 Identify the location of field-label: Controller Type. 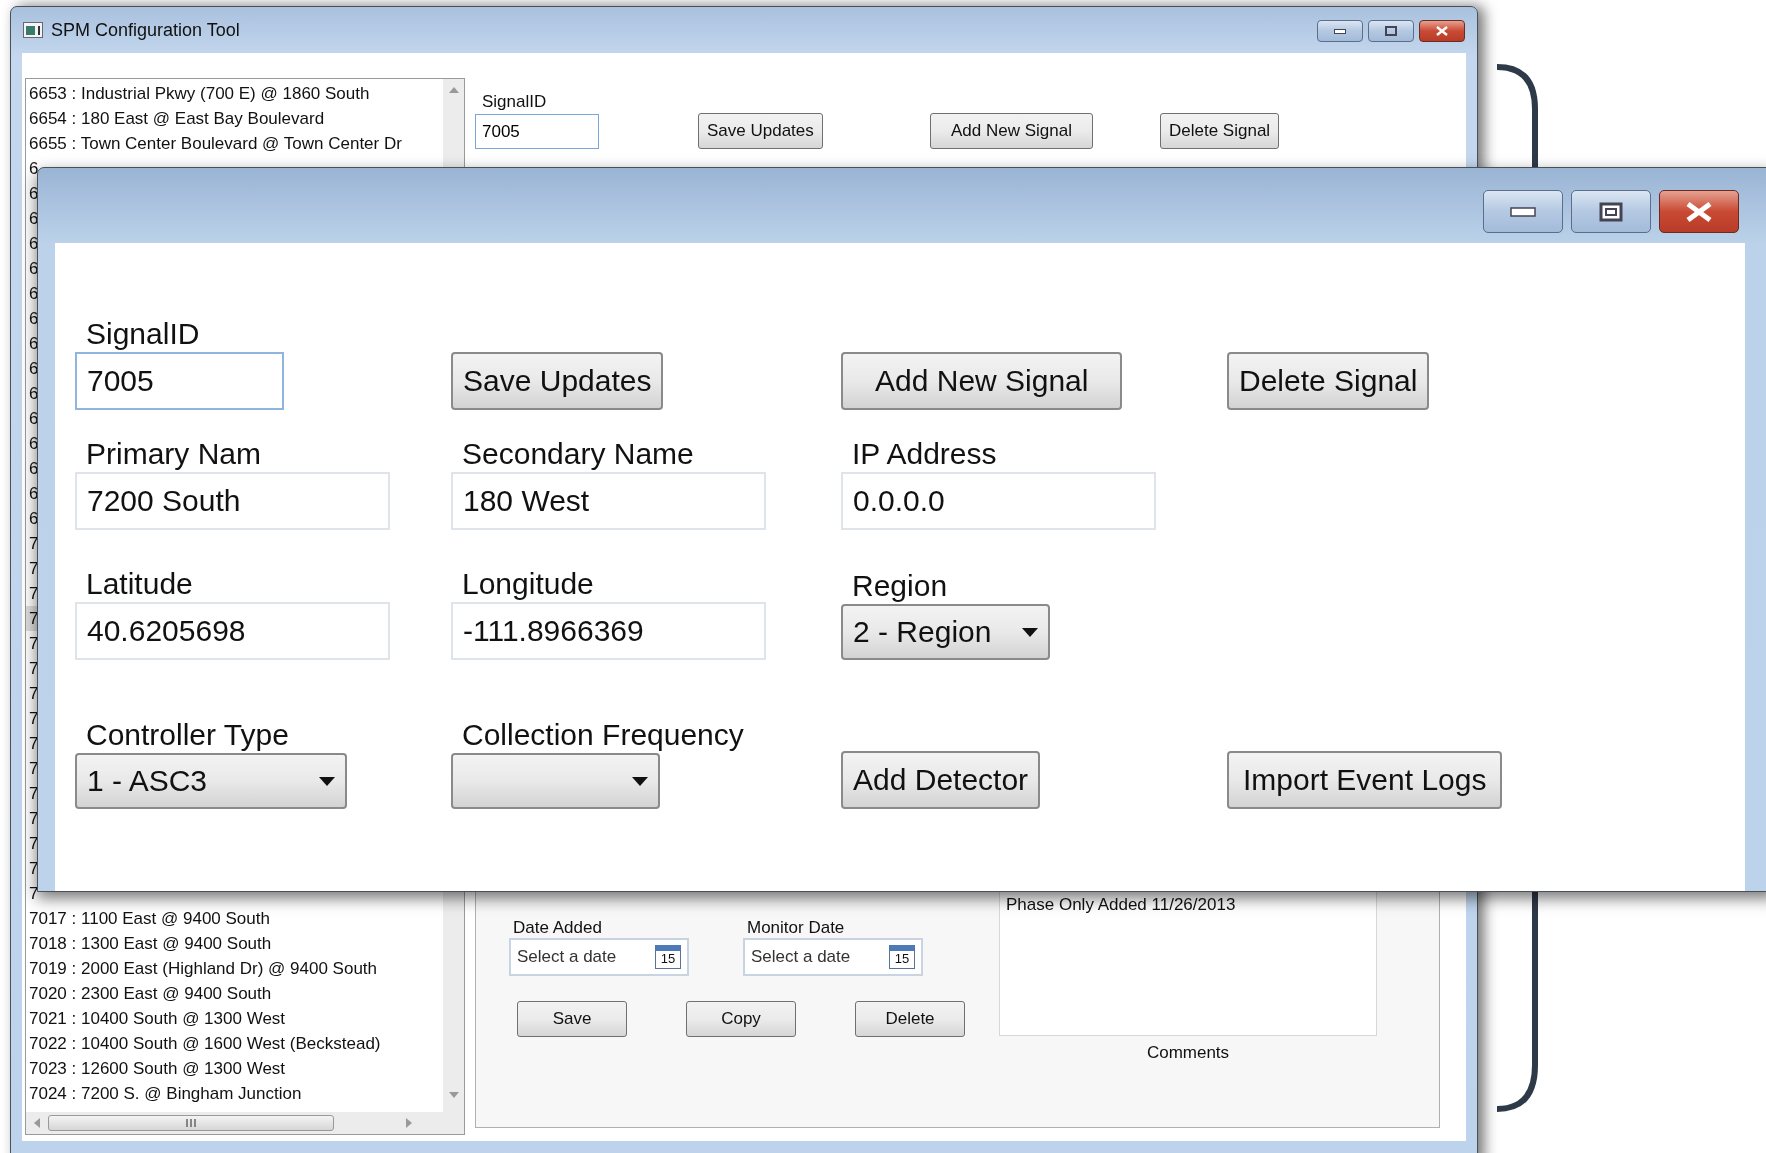
(187, 735).